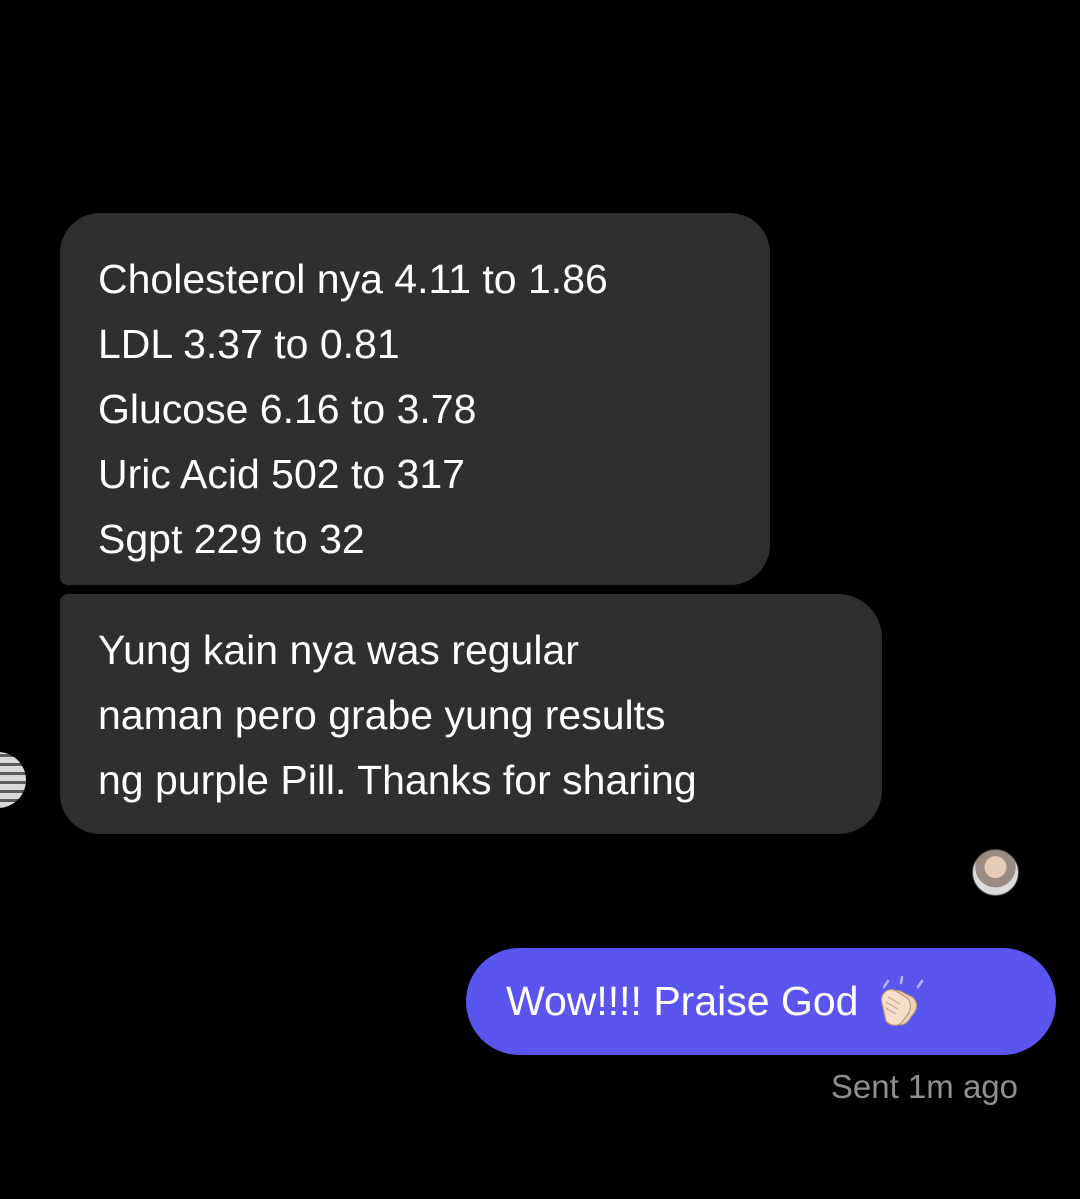  I want to click on seen-avatar, so click(995, 872).